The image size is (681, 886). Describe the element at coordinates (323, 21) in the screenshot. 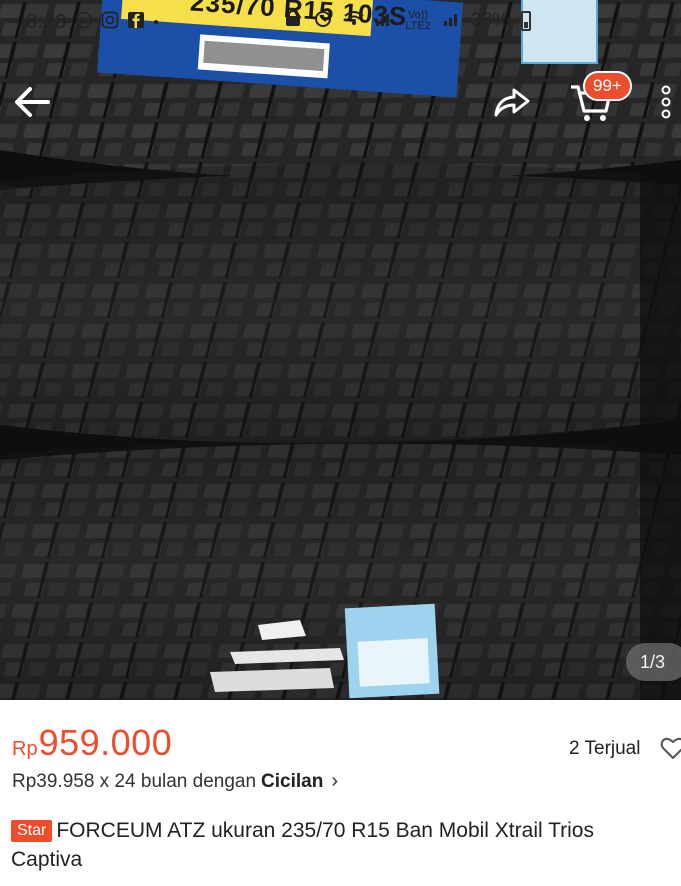

I see `alarm-icon` at that location.